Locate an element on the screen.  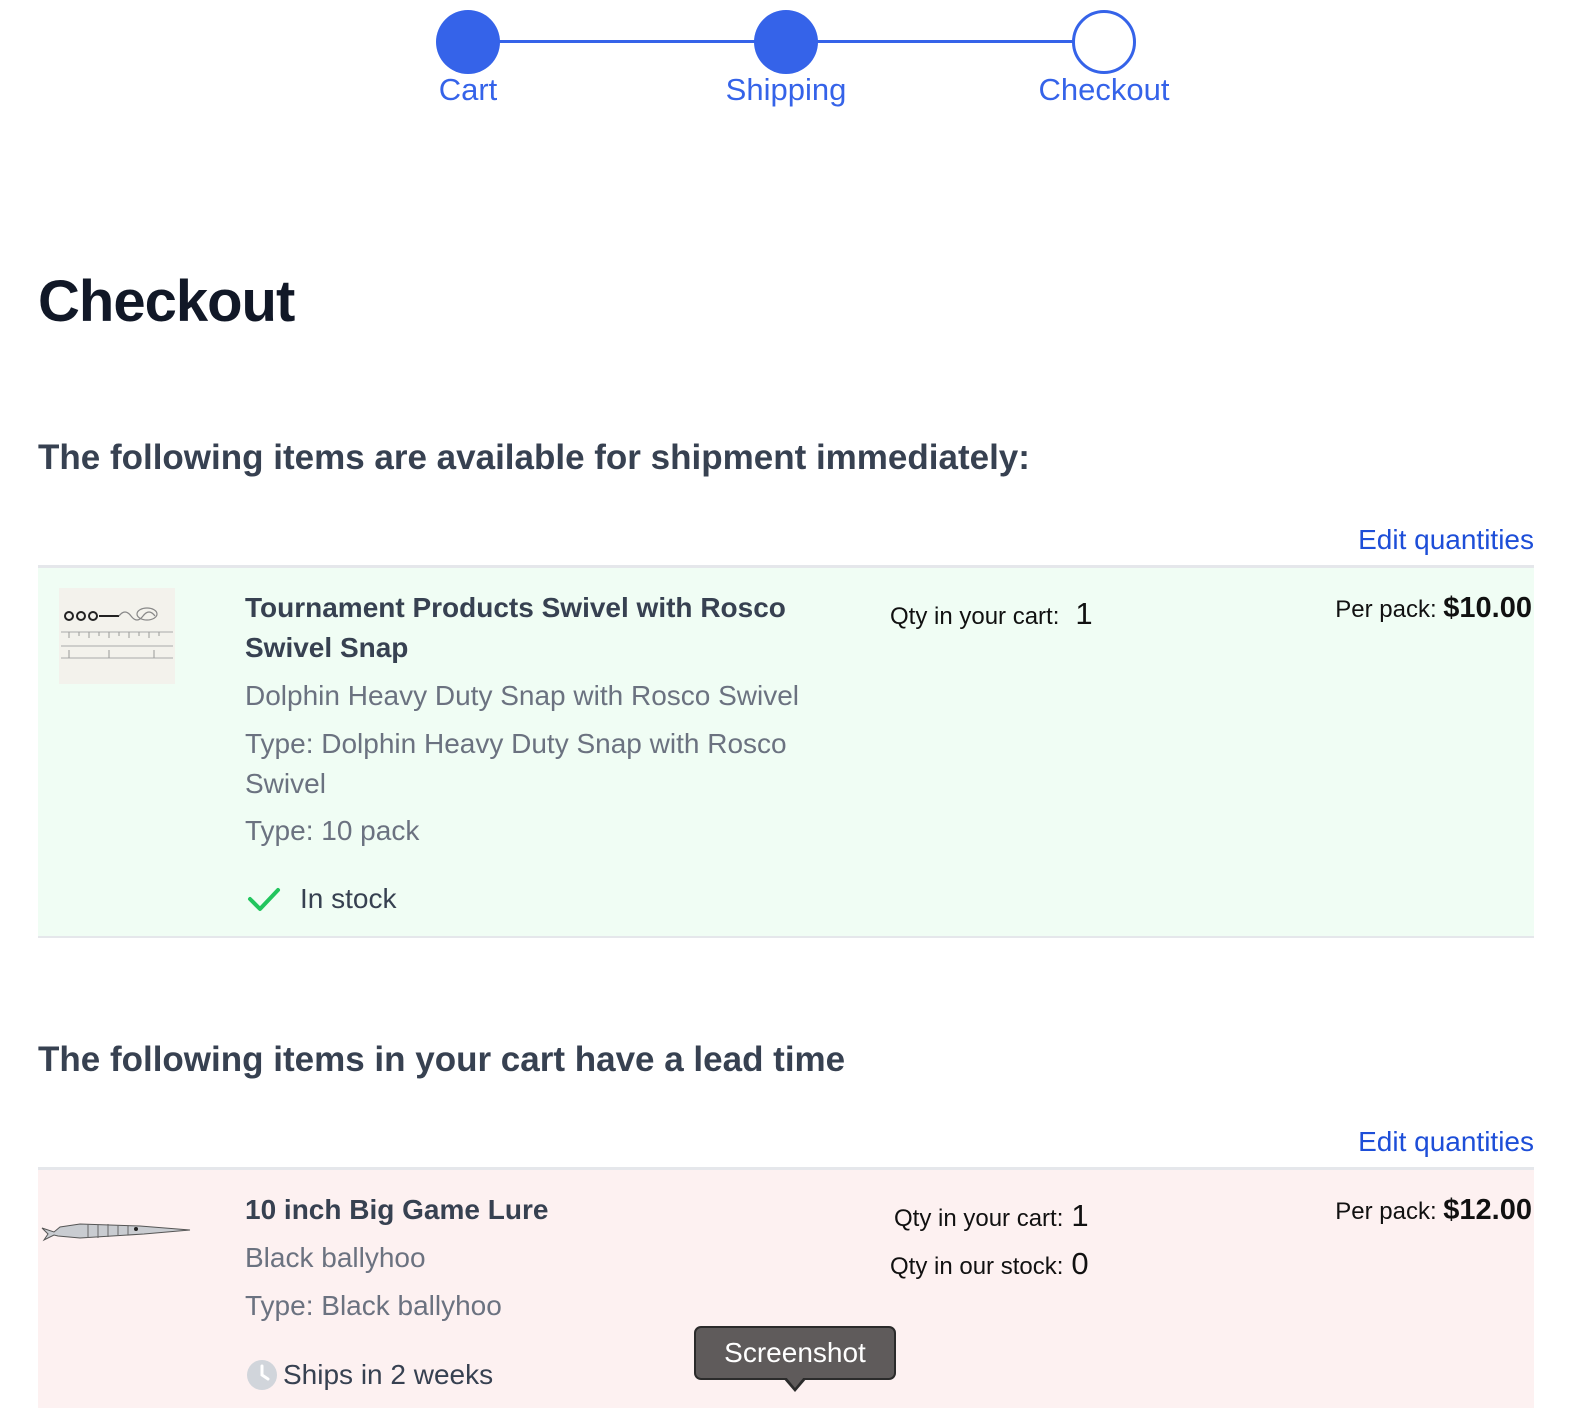
checkout-progress-stepper: Cart Shipping Checkout is located at coordinates (789, 60).